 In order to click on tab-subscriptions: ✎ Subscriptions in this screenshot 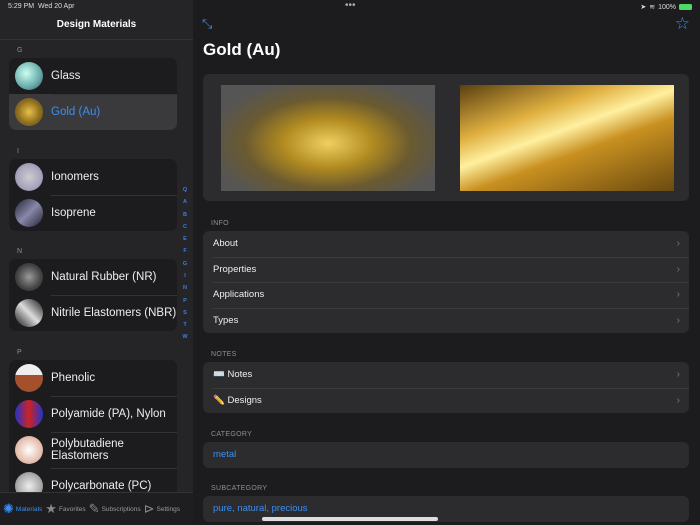, I will do `click(115, 509)`.